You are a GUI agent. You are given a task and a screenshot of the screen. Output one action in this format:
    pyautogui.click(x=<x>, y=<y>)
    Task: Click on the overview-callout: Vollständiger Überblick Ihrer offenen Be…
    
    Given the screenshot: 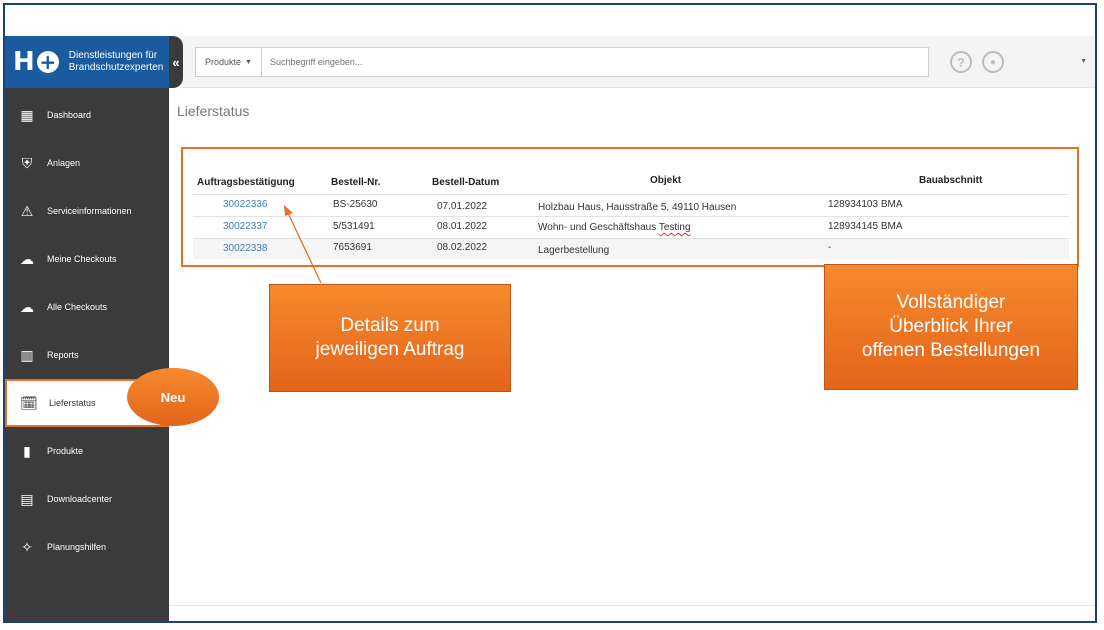 What is the action you would take?
    pyautogui.click(x=951, y=327)
    